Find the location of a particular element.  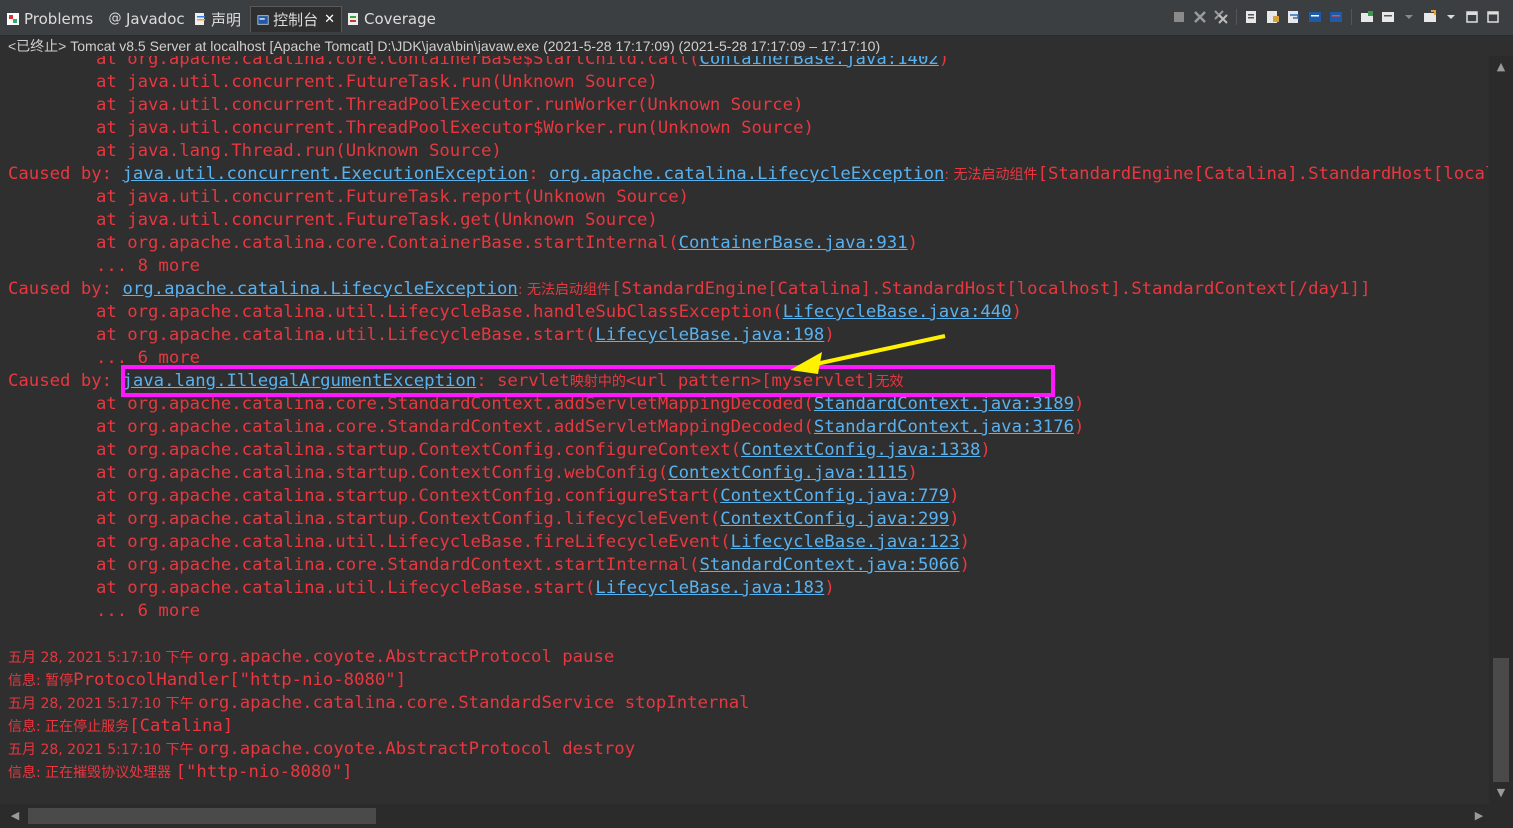

show-on-stdout-button is located at coordinates (1315, 17).